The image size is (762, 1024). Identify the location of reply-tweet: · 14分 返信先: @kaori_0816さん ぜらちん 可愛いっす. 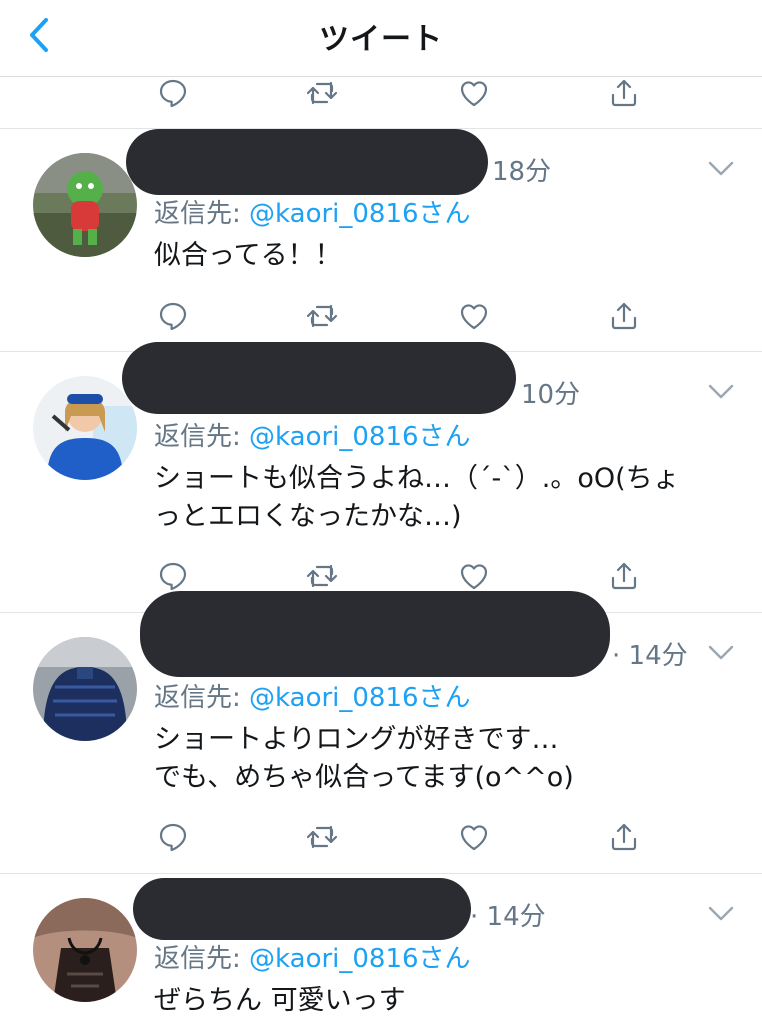
(381, 949).